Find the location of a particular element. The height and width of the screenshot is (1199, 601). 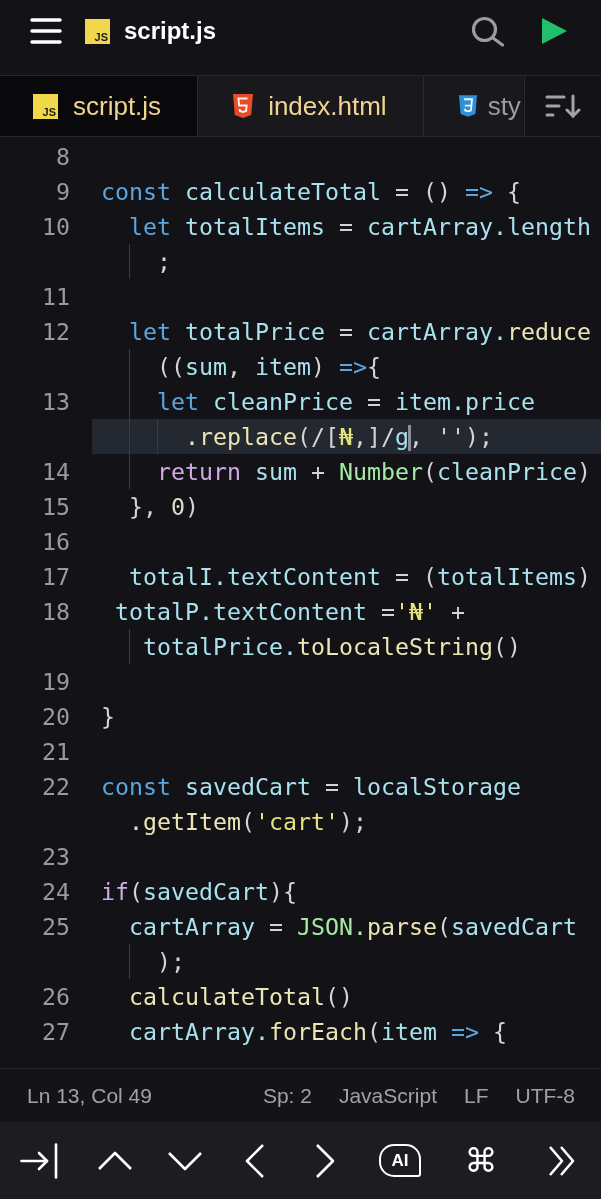

ai-button: AI is located at coordinates (400, 1160).